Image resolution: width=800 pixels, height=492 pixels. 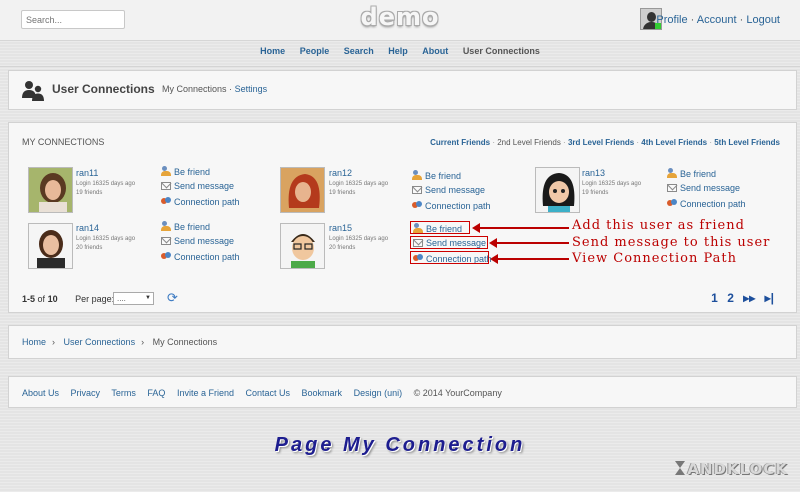 What do you see at coordinates (400, 445) in the screenshot?
I see `caption: Page My Connection` at bounding box center [400, 445].